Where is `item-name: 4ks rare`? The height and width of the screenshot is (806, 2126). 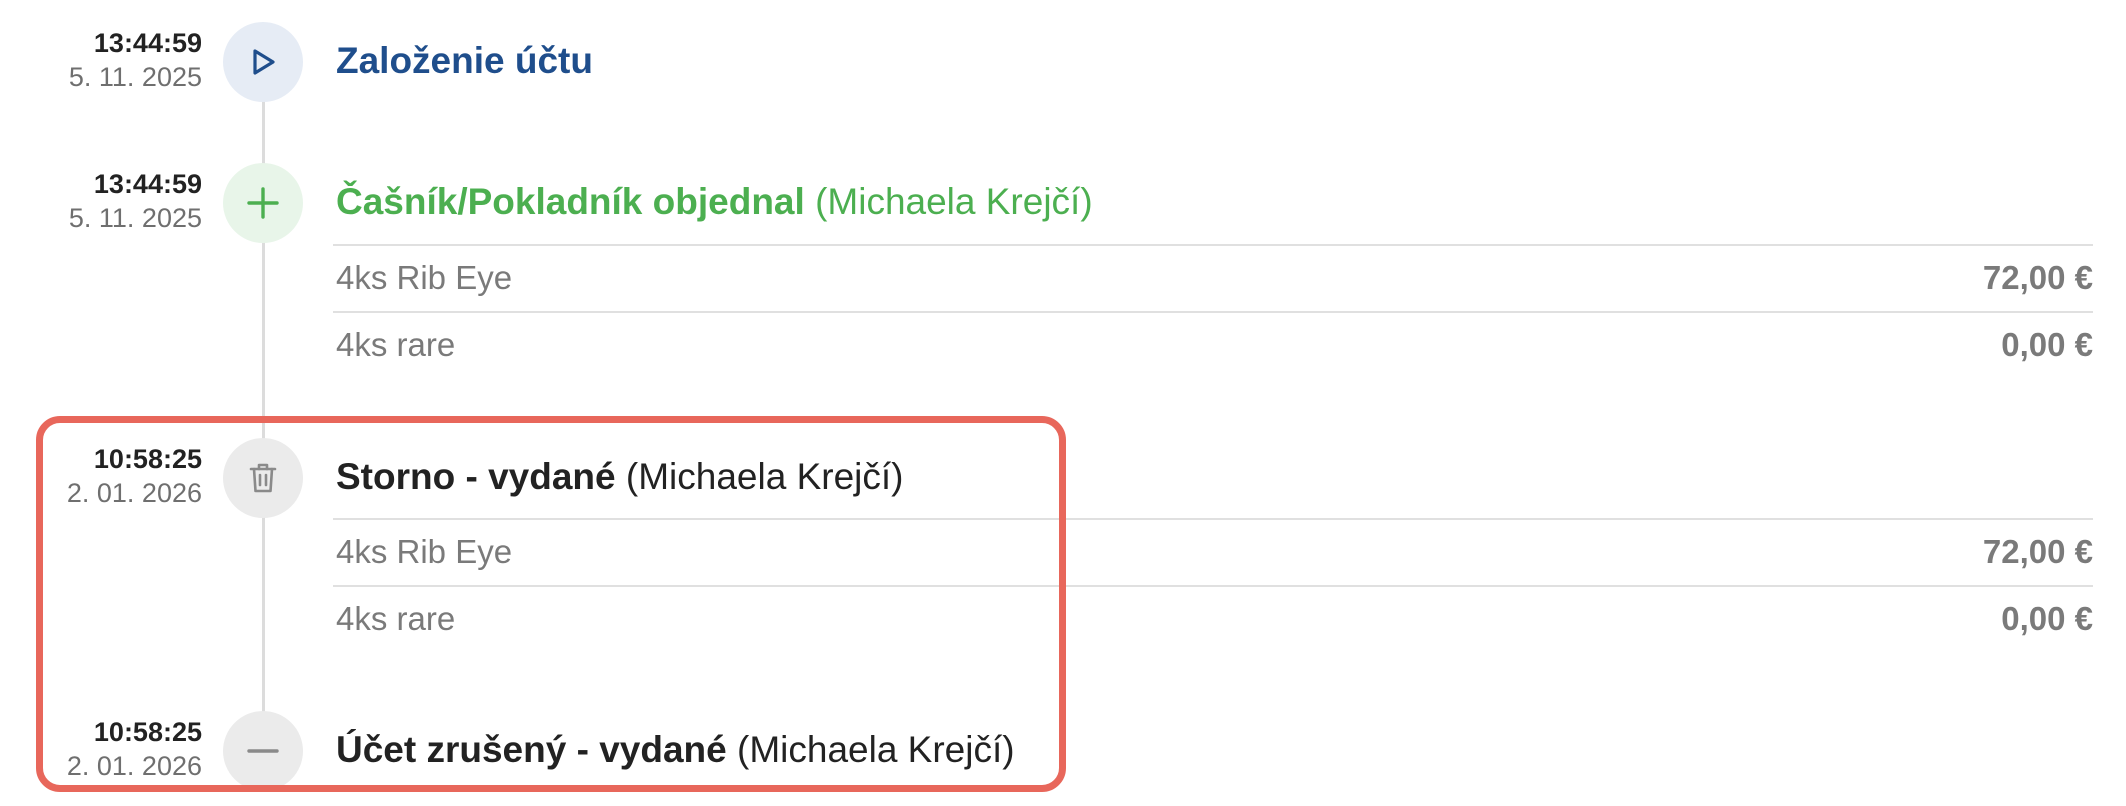 item-name: 4ks rare is located at coordinates (396, 344).